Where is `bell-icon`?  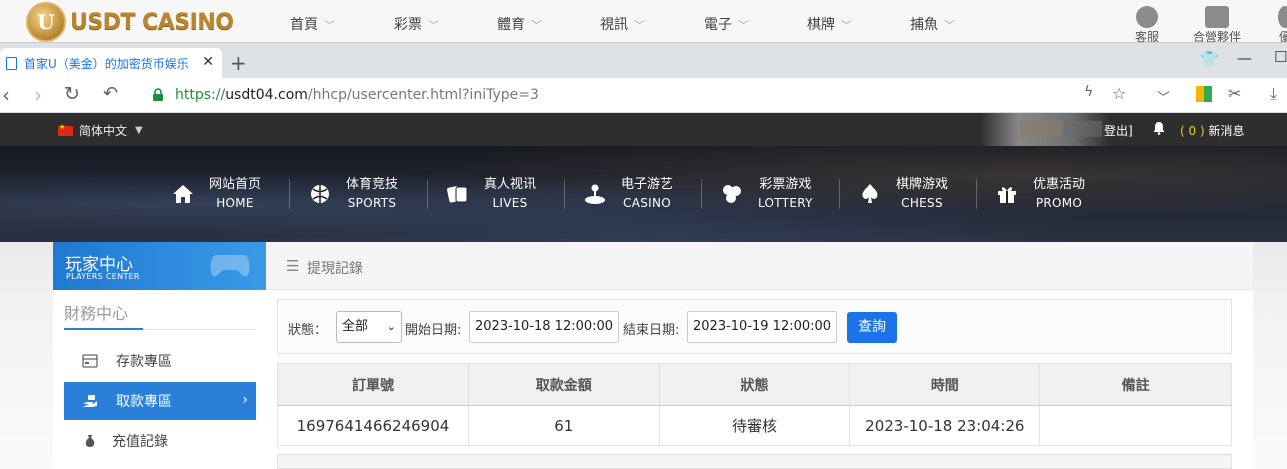 bell-icon is located at coordinates (1159, 128).